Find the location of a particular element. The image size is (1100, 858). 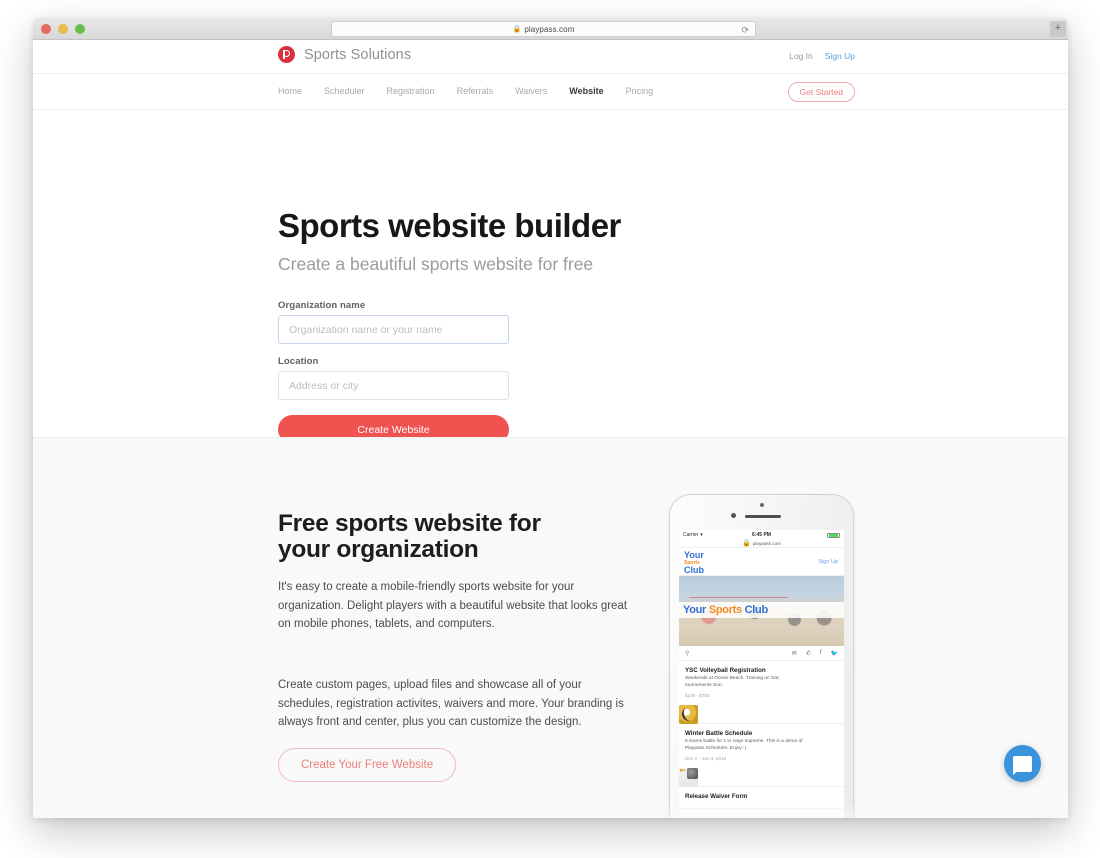

list-item: Release Waiver Form is located at coordinates (761, 798).